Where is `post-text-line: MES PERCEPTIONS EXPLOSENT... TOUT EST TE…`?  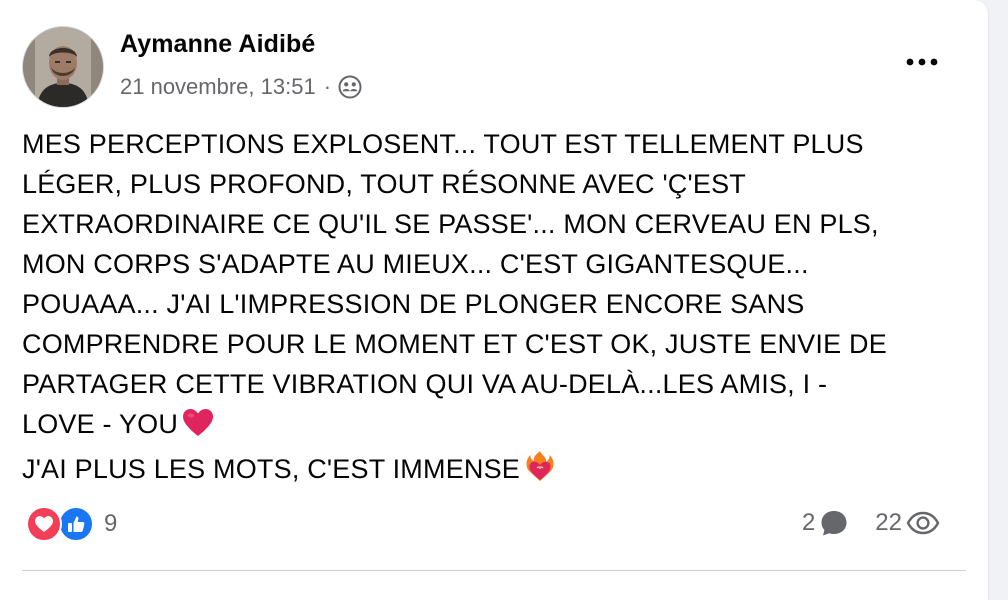
post-text-line: MES PERCEPTIONS EXPLOSENT... TOUT EST TE… is located at coordinates (443, 144).